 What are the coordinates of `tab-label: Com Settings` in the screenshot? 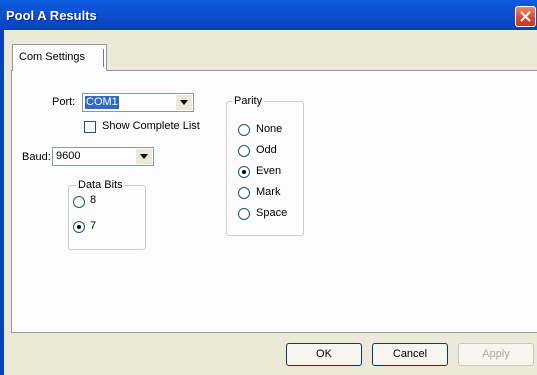 It's located at (52, 57).